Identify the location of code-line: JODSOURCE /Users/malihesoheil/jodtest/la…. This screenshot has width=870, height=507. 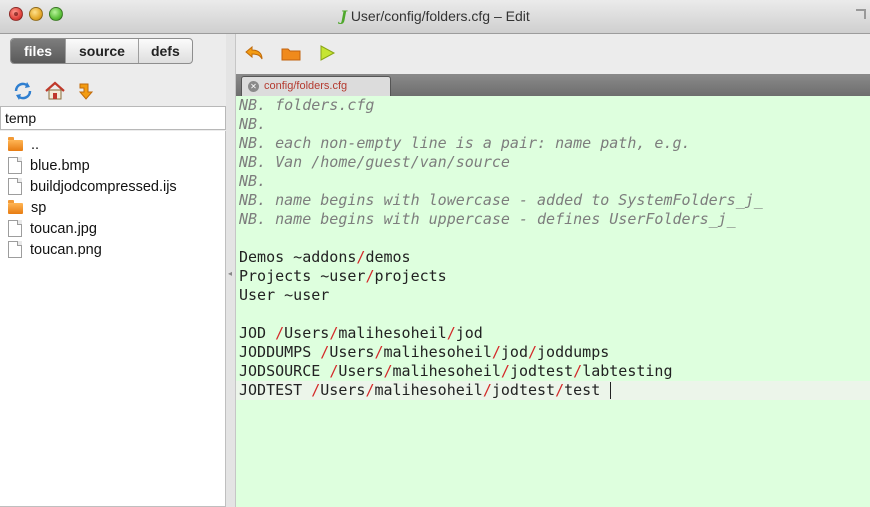
(553, 371).